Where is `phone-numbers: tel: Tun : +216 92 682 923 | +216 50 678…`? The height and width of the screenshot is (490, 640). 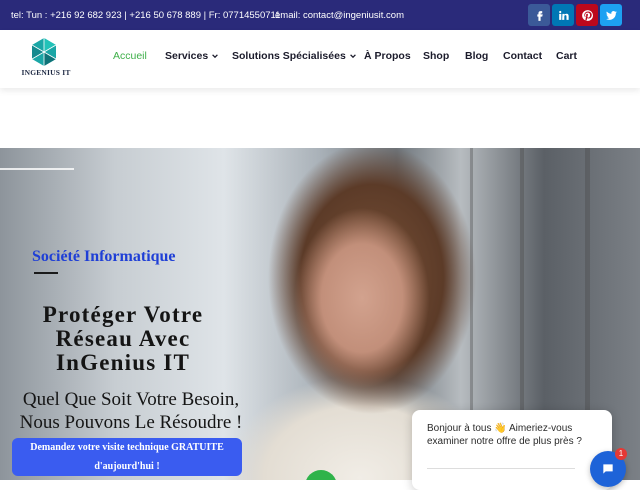 phone-numbers: tel: Tun : +216 92 682 923 | +216 50 678… is located at coordinates (146, 15).